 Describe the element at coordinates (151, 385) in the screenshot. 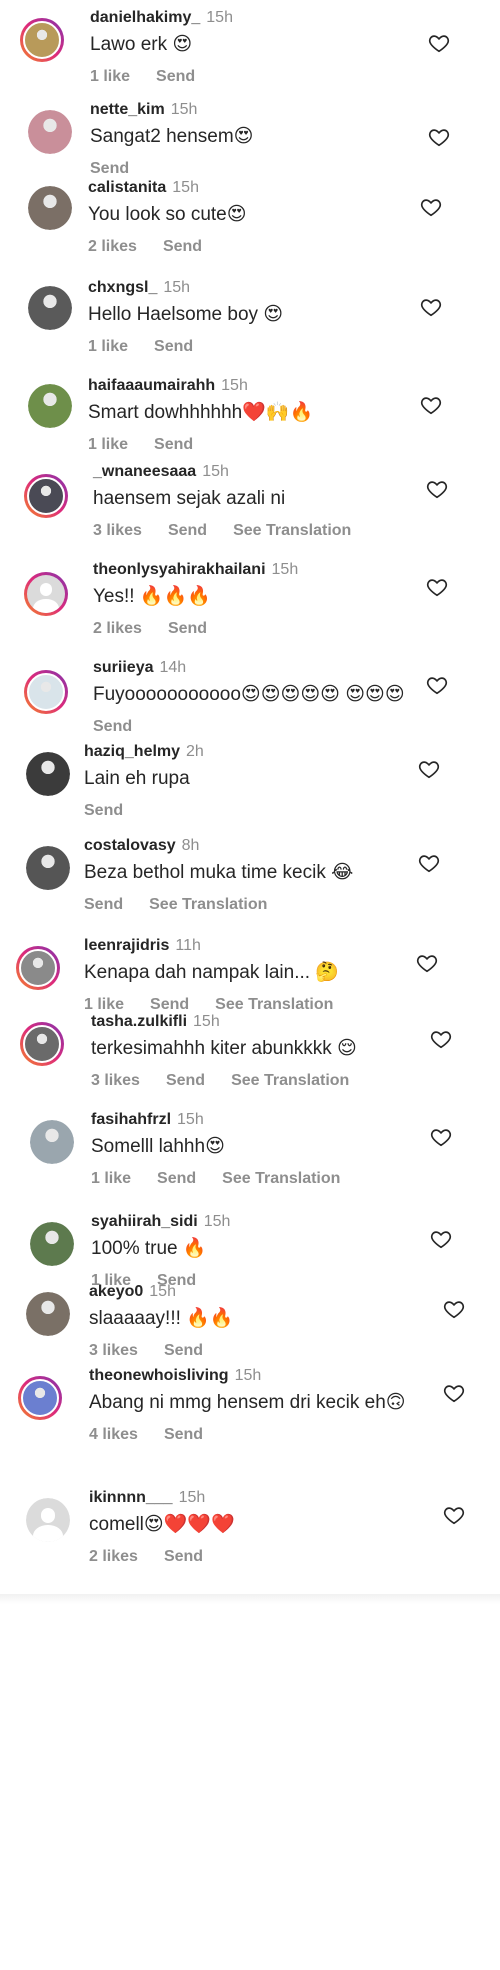

I see `comment-username: haifaaaumairahh` at that location.